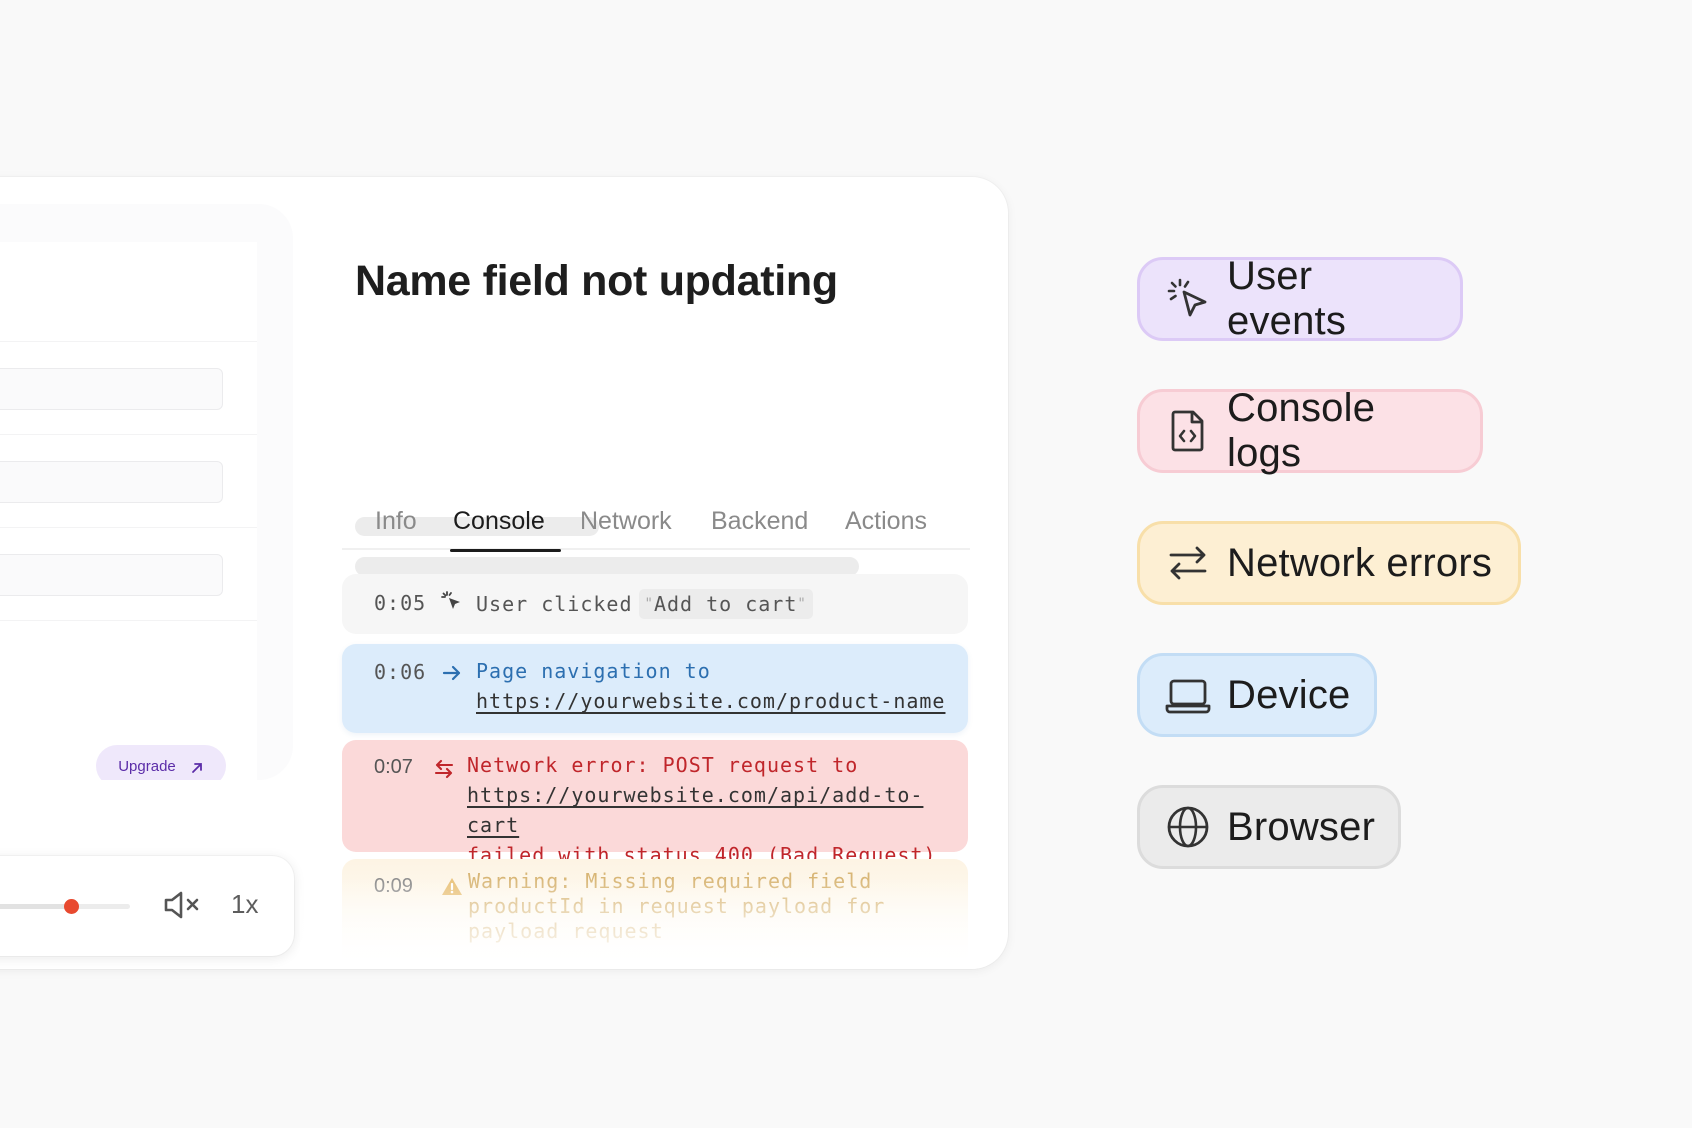 This screenshot has height=1128, width=1692. What do you see at coordinates (1287, 298) in the screenshot?
I see `feature-label: User events` at bounding box center [1287, 298].